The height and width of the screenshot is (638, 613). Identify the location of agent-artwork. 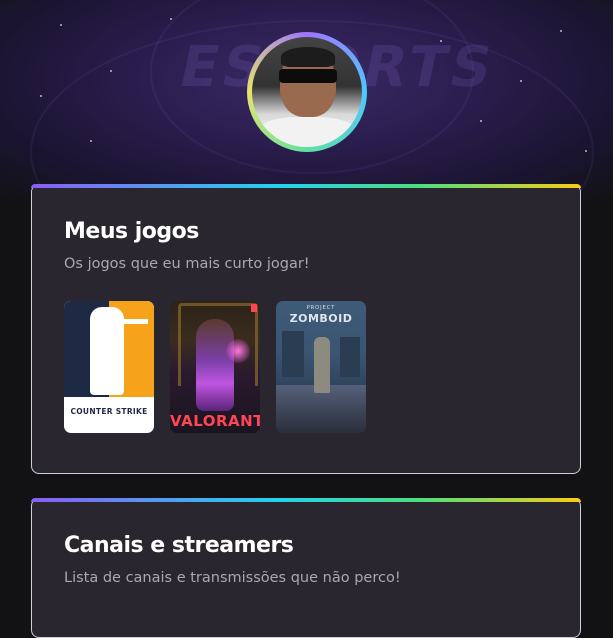
(215, 365).